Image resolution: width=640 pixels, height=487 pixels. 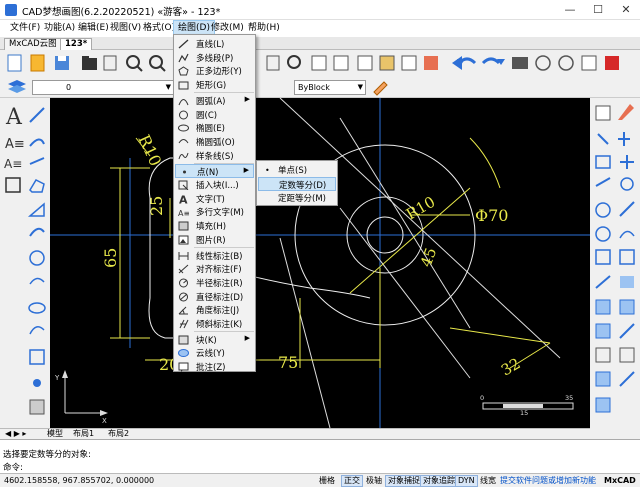 What do you see at coordinates (183, 185) in the screenshot?
I see `insert-block-icon` at bounding box center [183, 185].